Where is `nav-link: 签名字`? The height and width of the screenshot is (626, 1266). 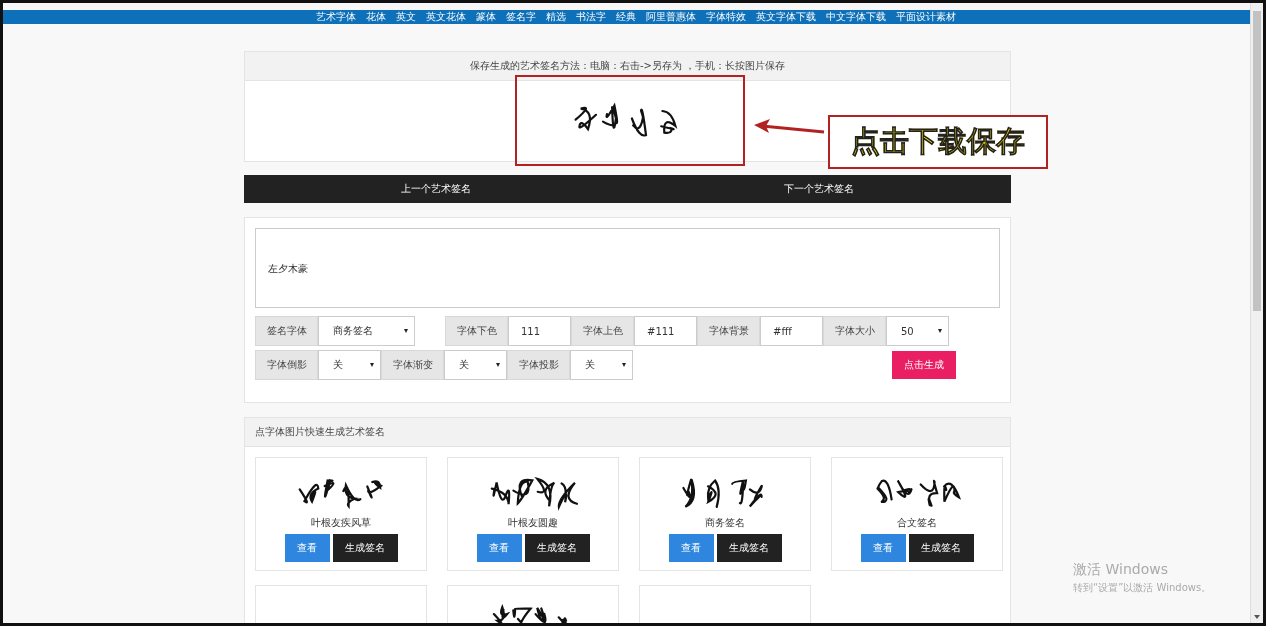 nav-link: 签名字 is located at coordinates (520, 17).